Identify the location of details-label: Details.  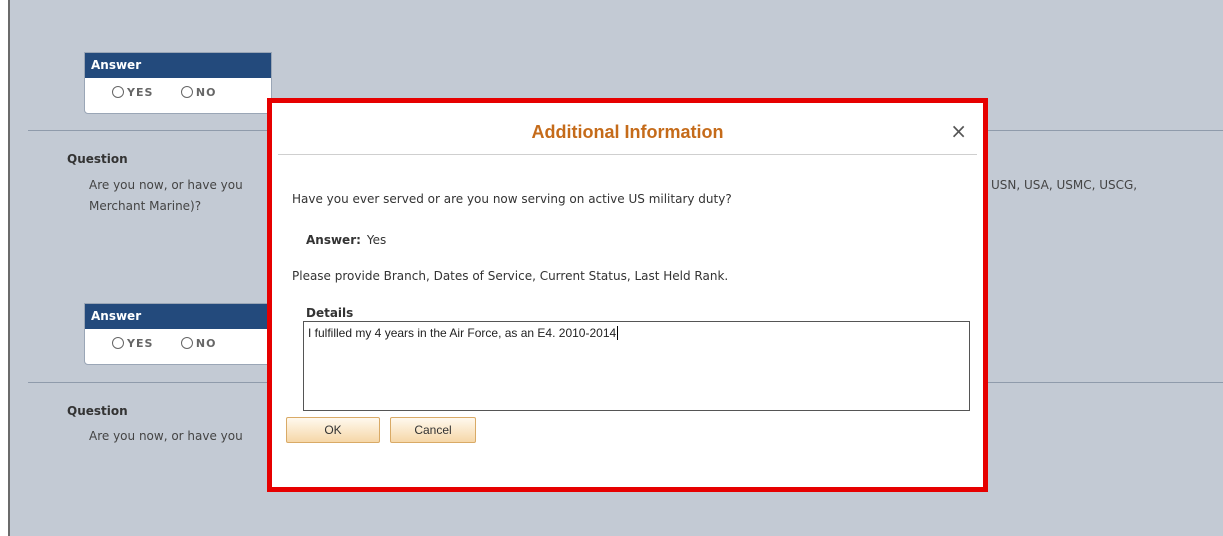
(330, 313).